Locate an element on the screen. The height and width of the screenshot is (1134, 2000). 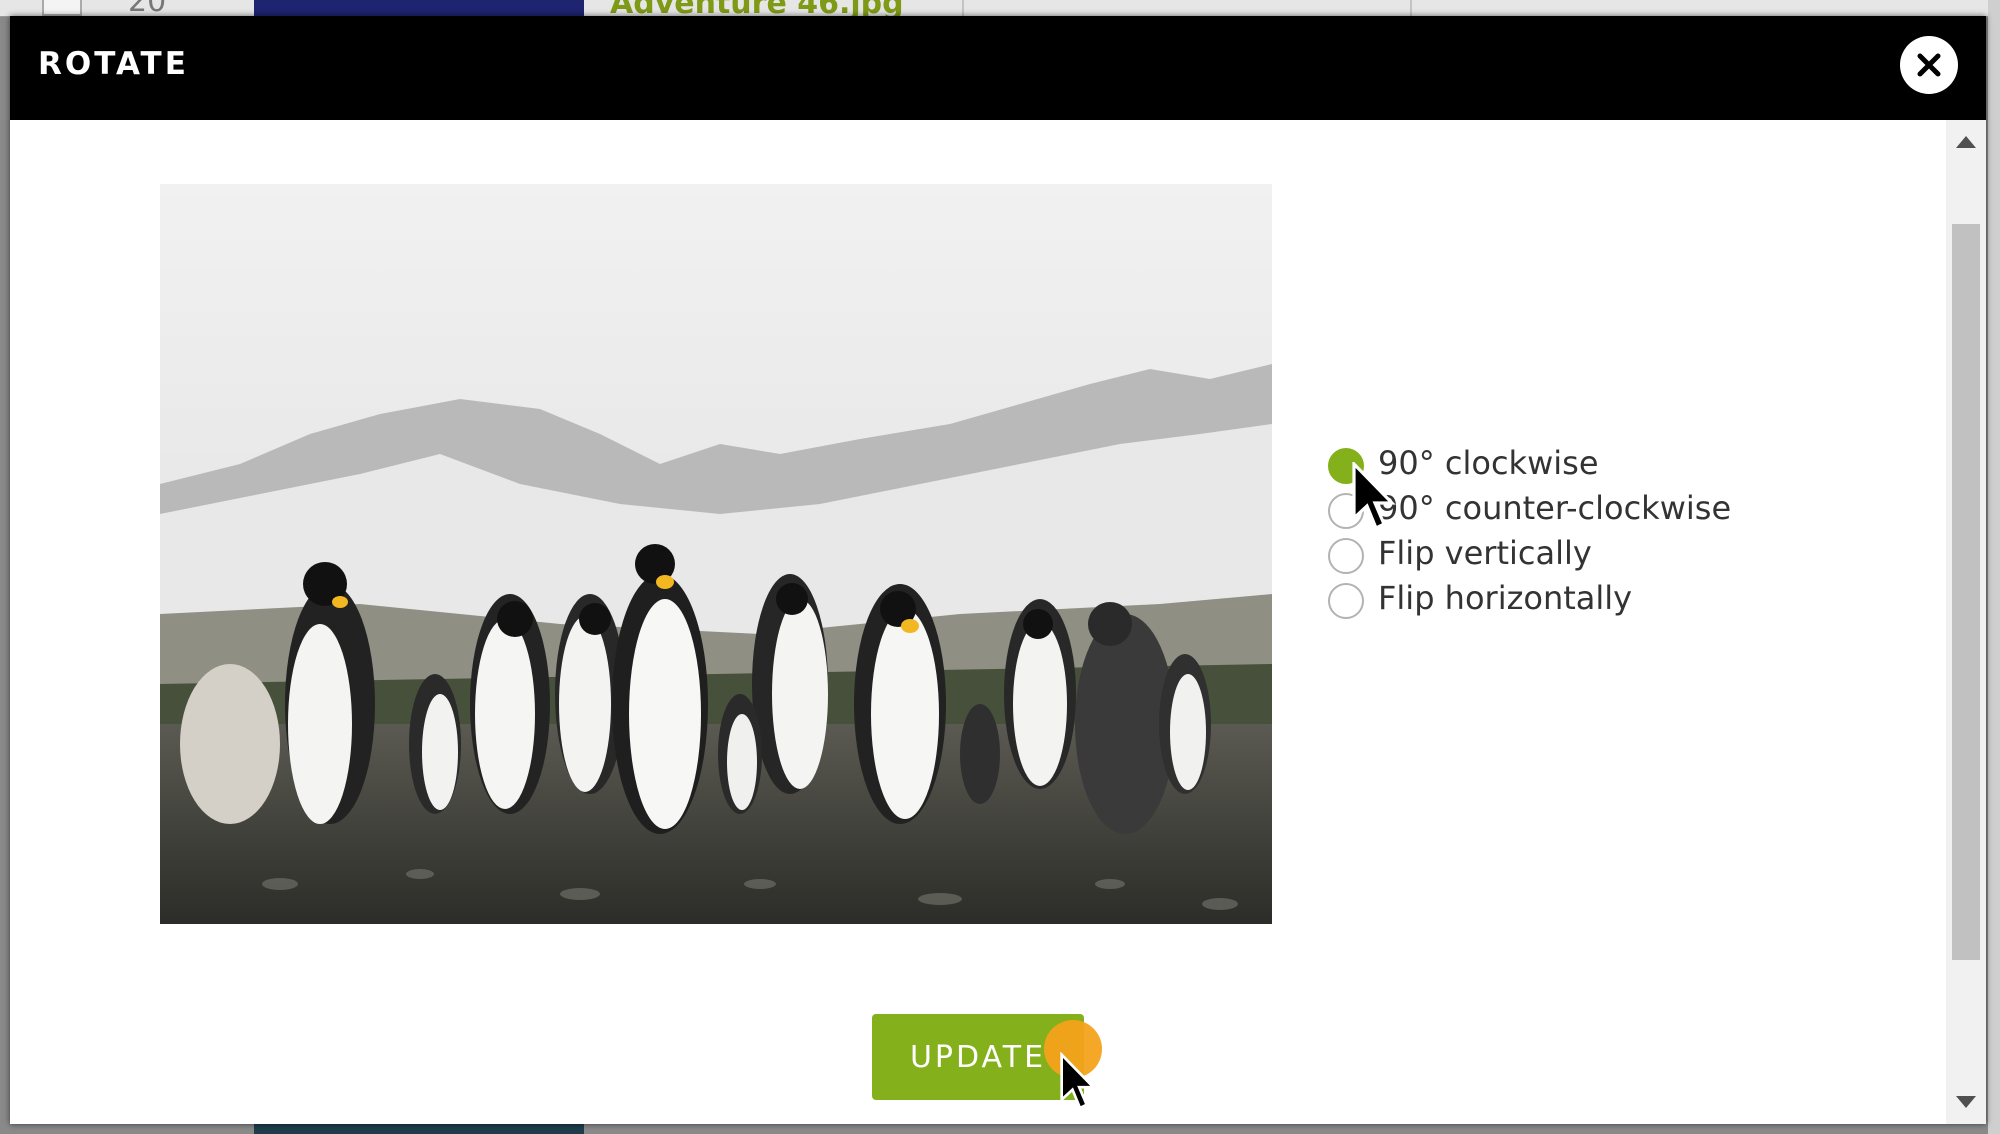
close-icon is located at coordinates (1929, 65).